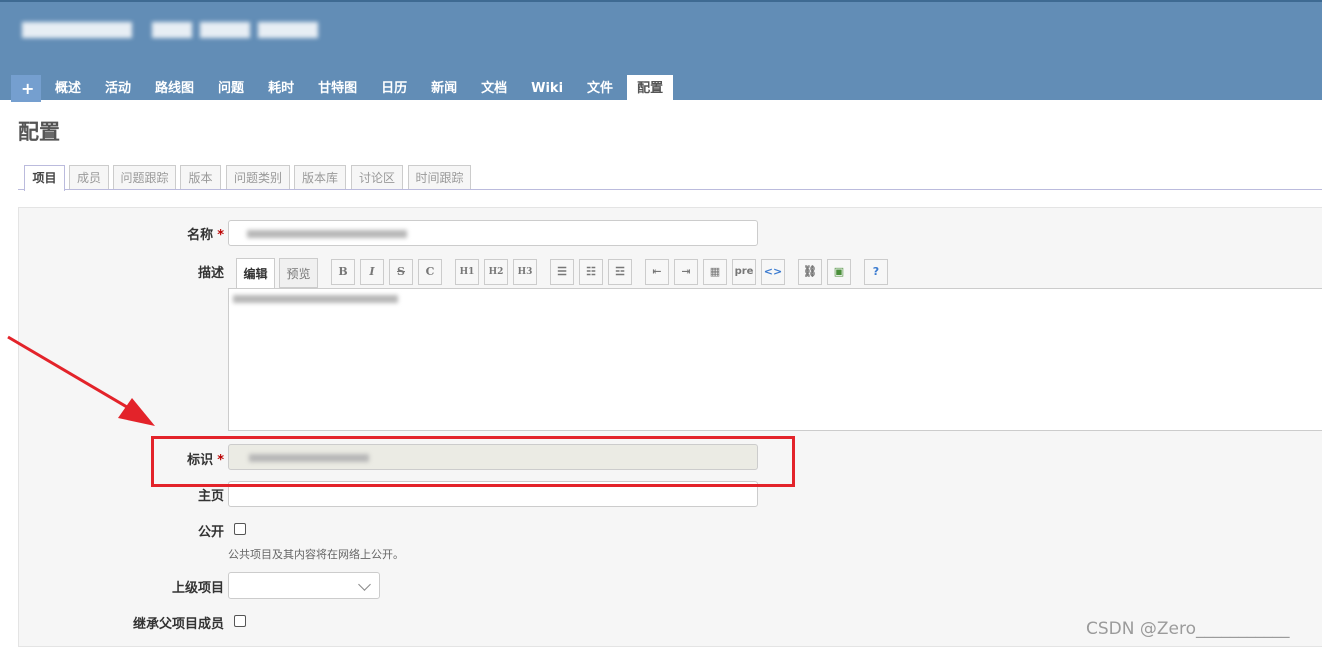 The height and width of the screenshot is (647, 1322). I want to click on annotation-arrow-shaft, so click(70, 373).